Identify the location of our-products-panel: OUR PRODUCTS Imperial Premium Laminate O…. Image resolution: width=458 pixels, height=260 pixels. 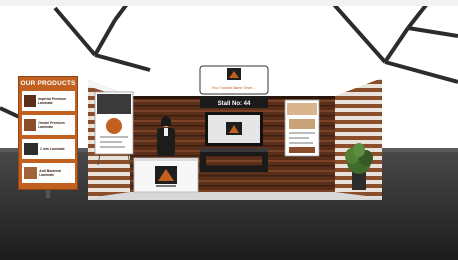
(48, 133).